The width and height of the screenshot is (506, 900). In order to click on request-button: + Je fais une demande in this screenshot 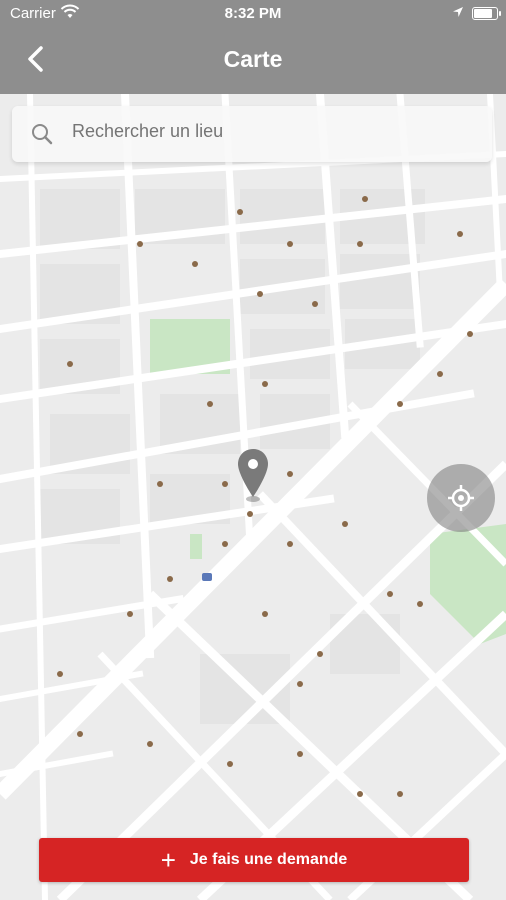, I will do `click(254, 860)`.